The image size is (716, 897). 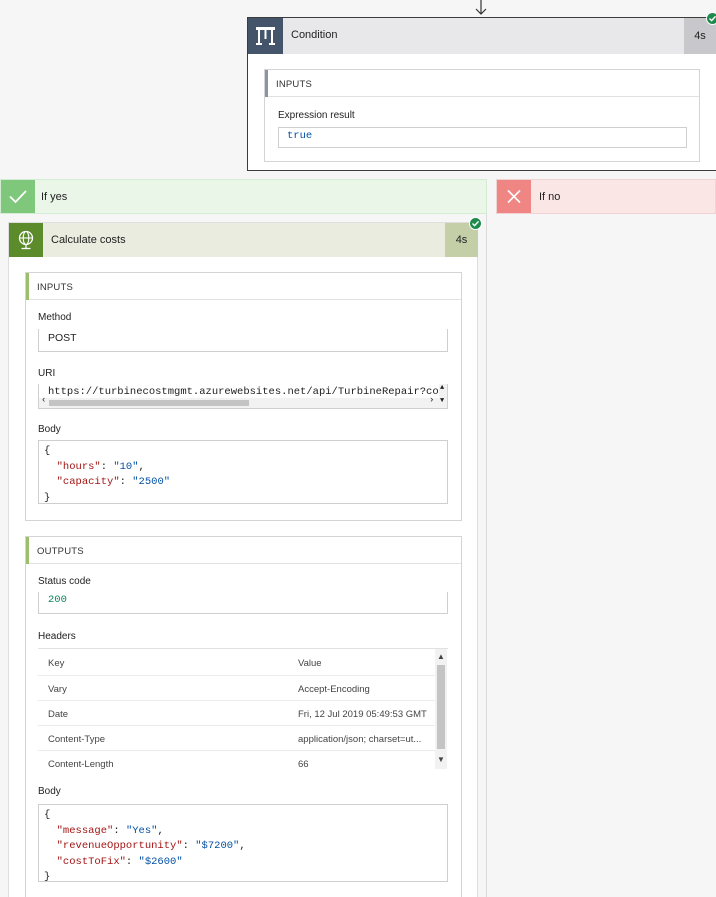 I want to click on uri-label: URI, so click(x=47, y=373).